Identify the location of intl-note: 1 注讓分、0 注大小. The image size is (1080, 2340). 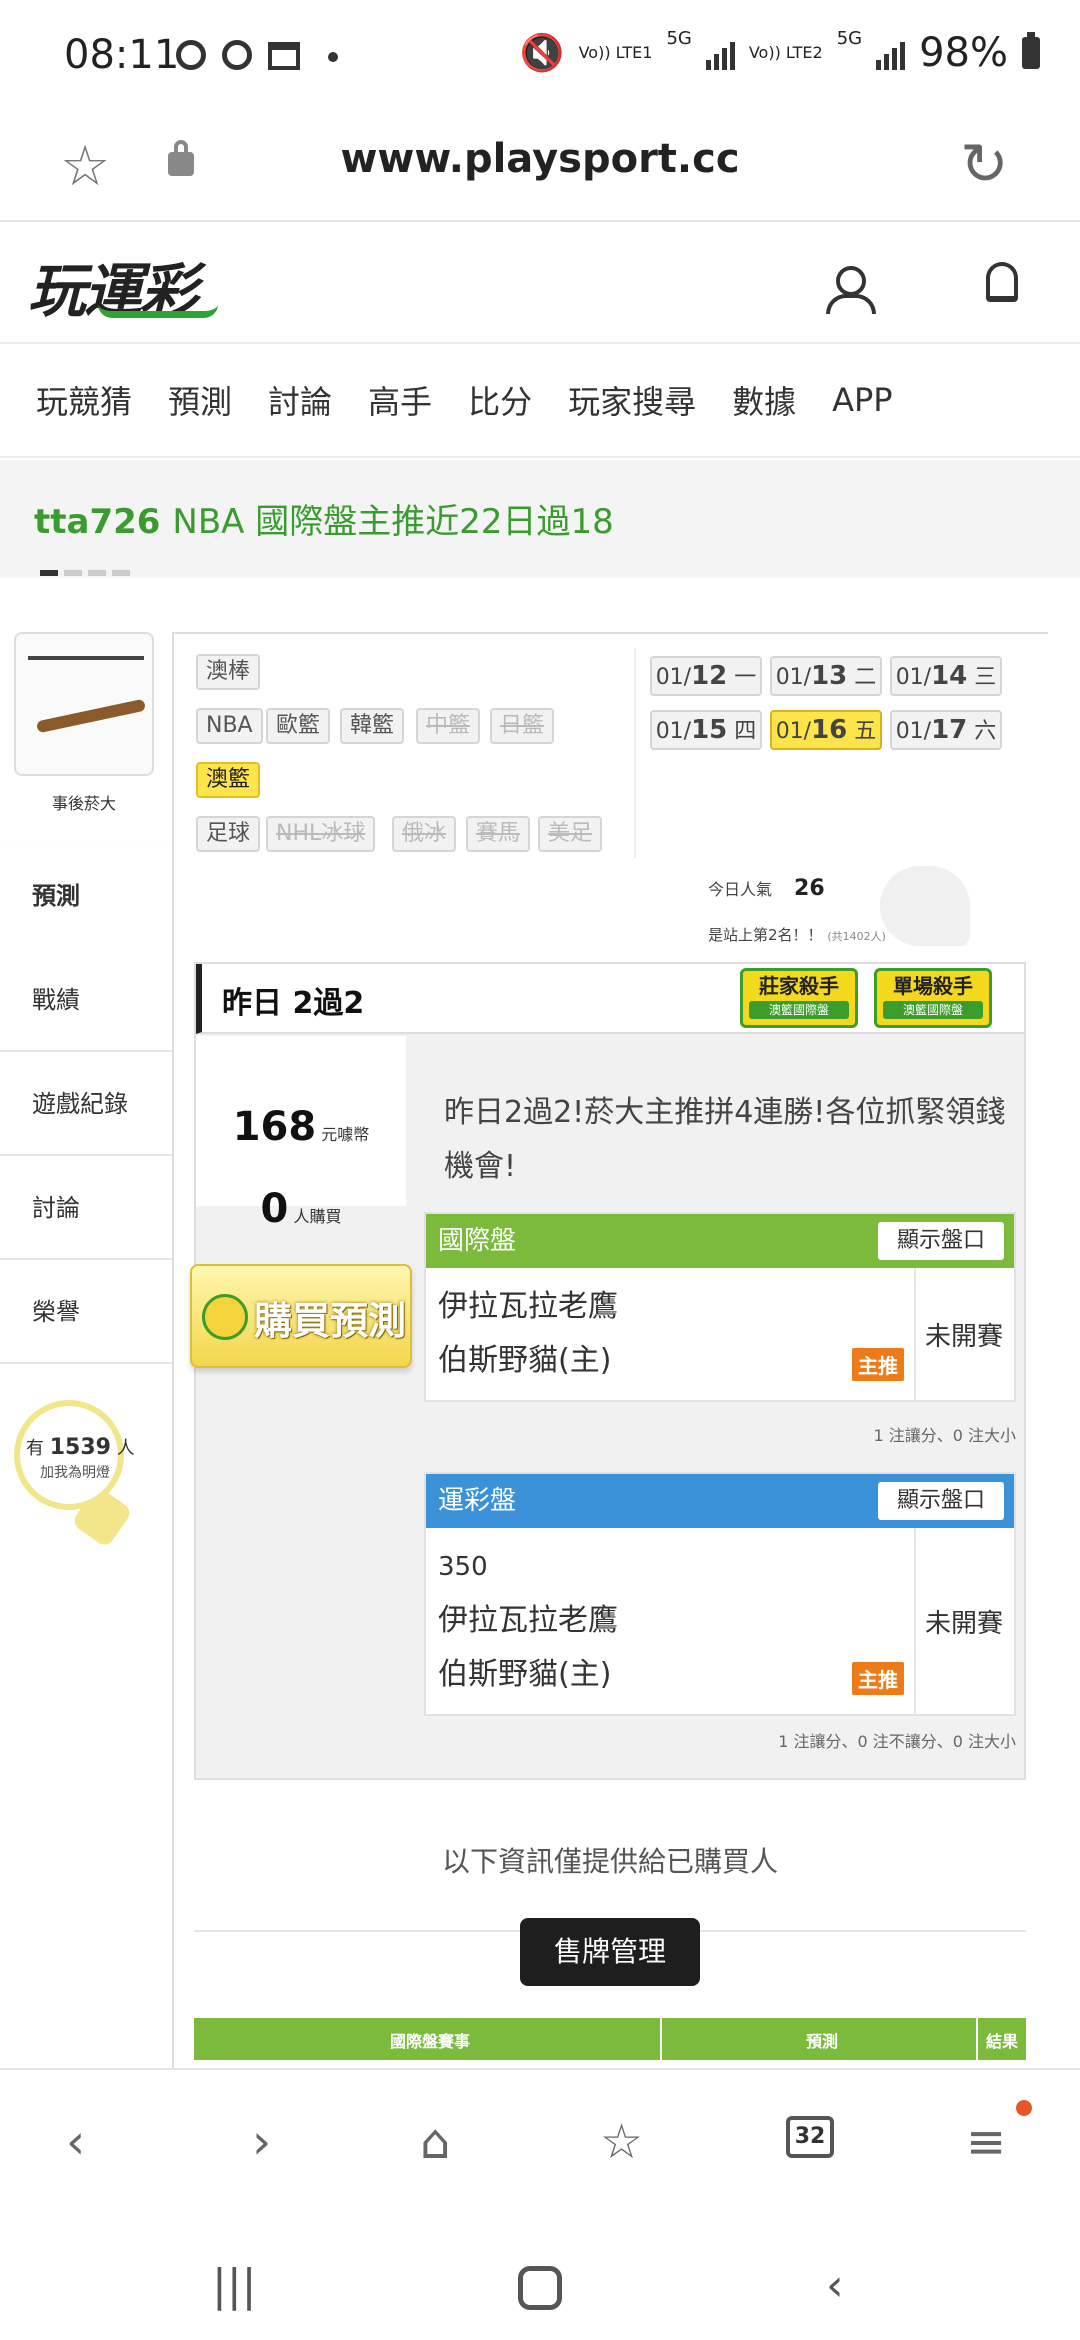
(944, 1435).